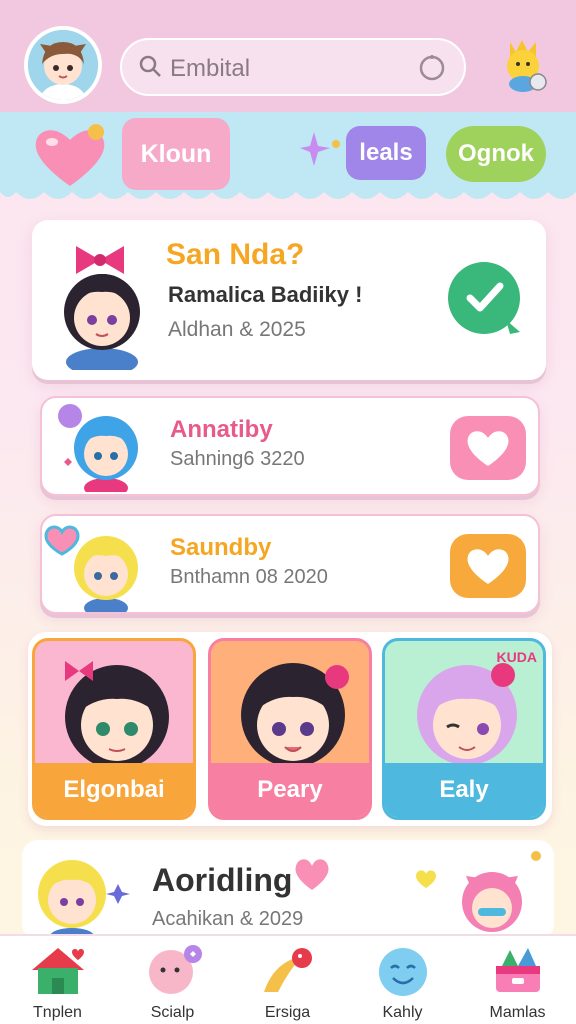 The image size is (576, 1024). What do you see at coordinates (288, 970) in the screenshot?
I see `comet-icon` at bounding box center [288, 970].